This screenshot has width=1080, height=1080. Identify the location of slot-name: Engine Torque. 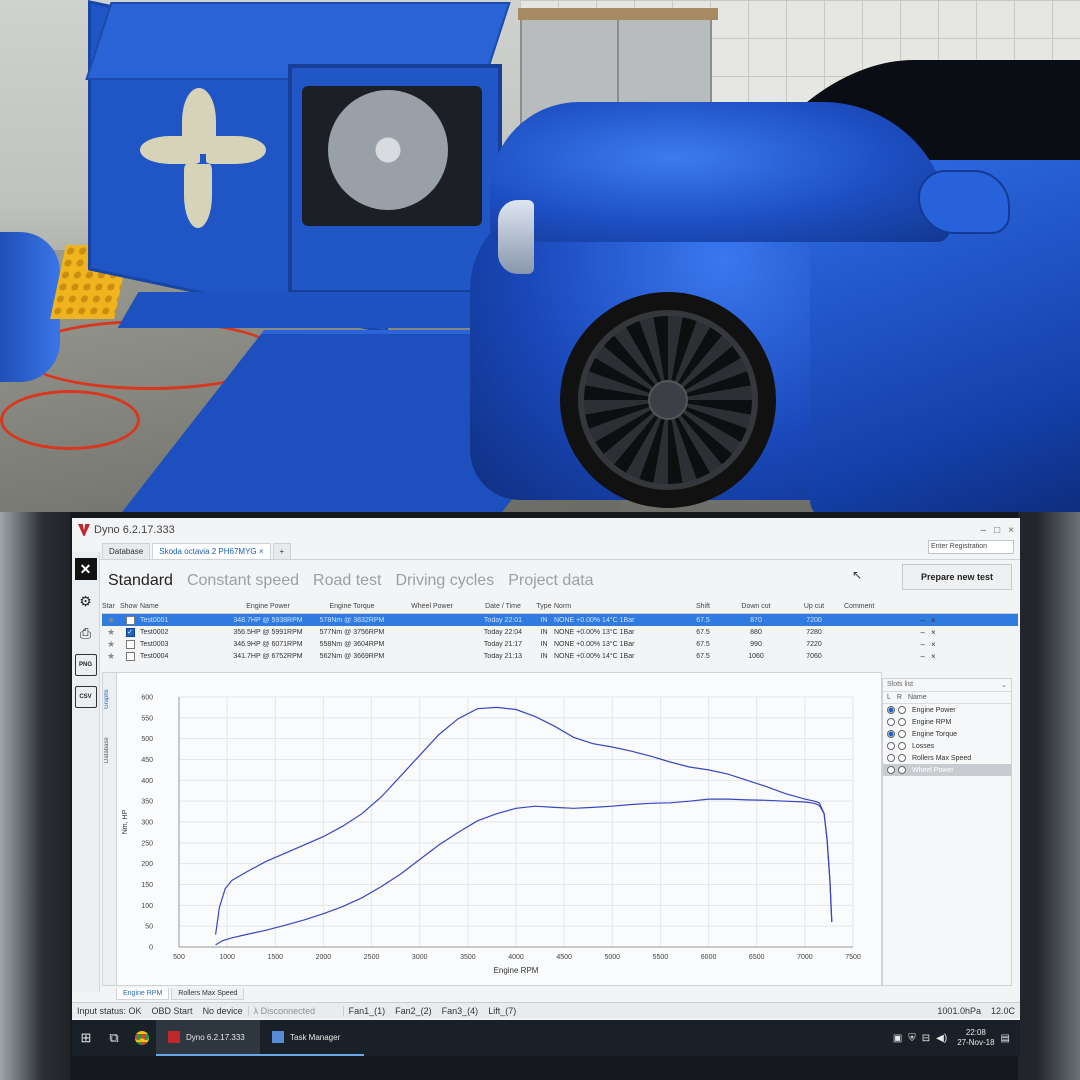
(935, 734).